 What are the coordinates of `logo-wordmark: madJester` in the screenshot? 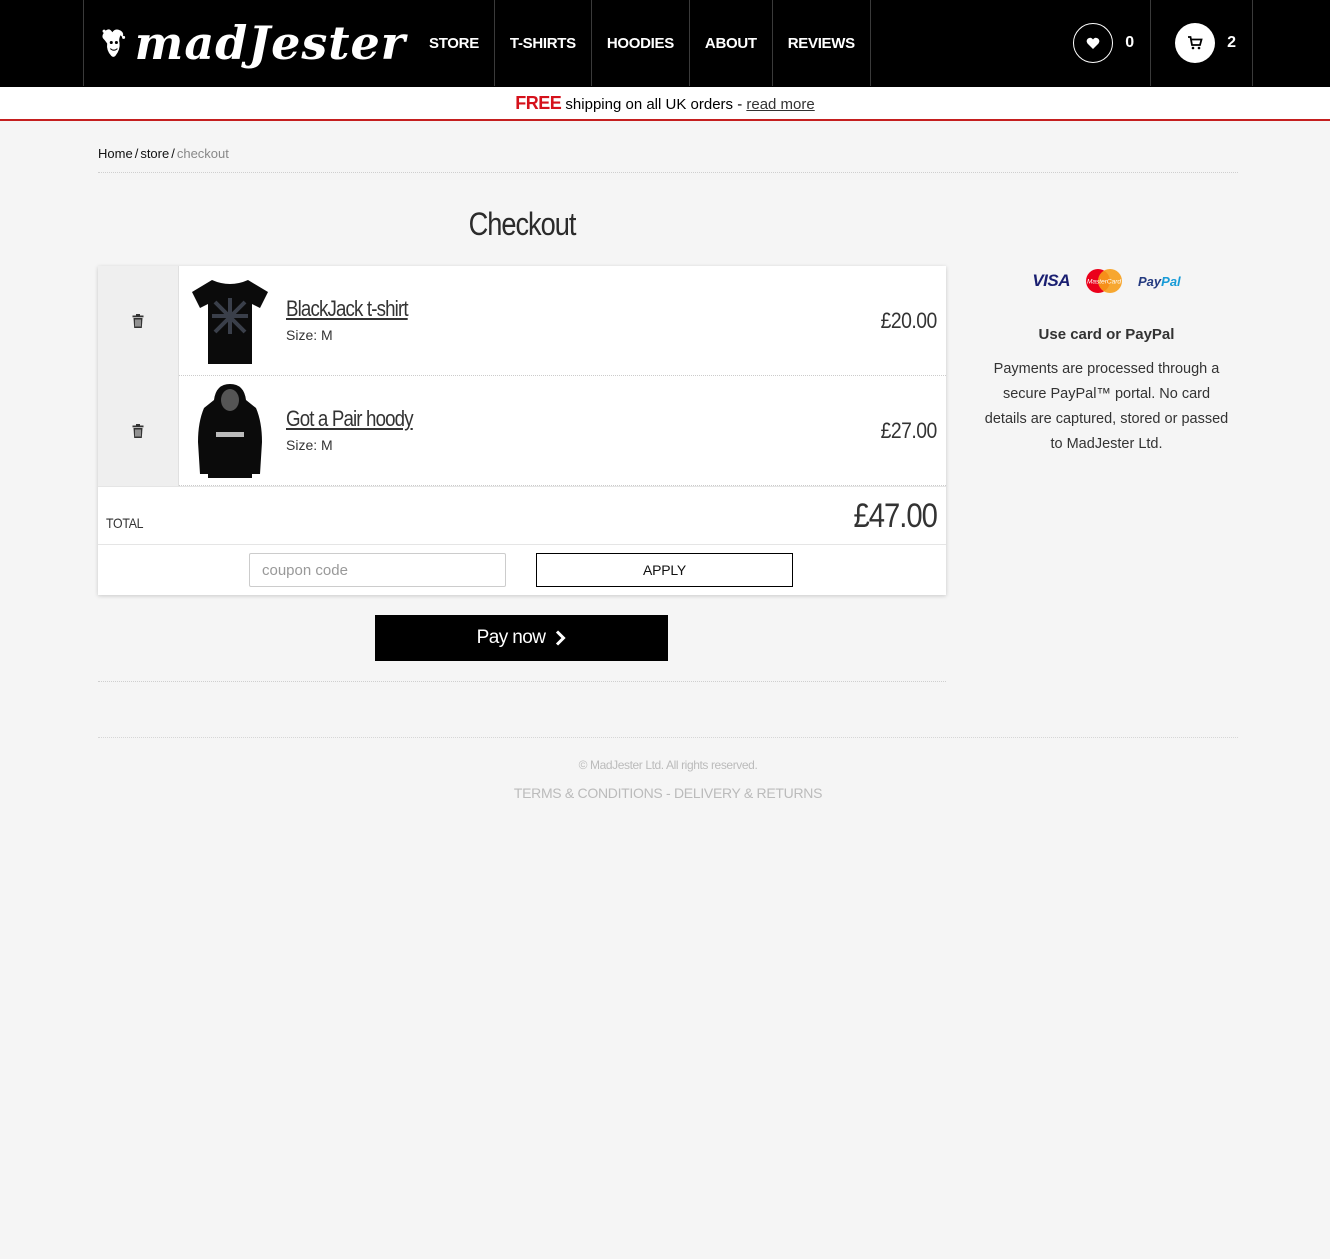 It's located at (270, 43).